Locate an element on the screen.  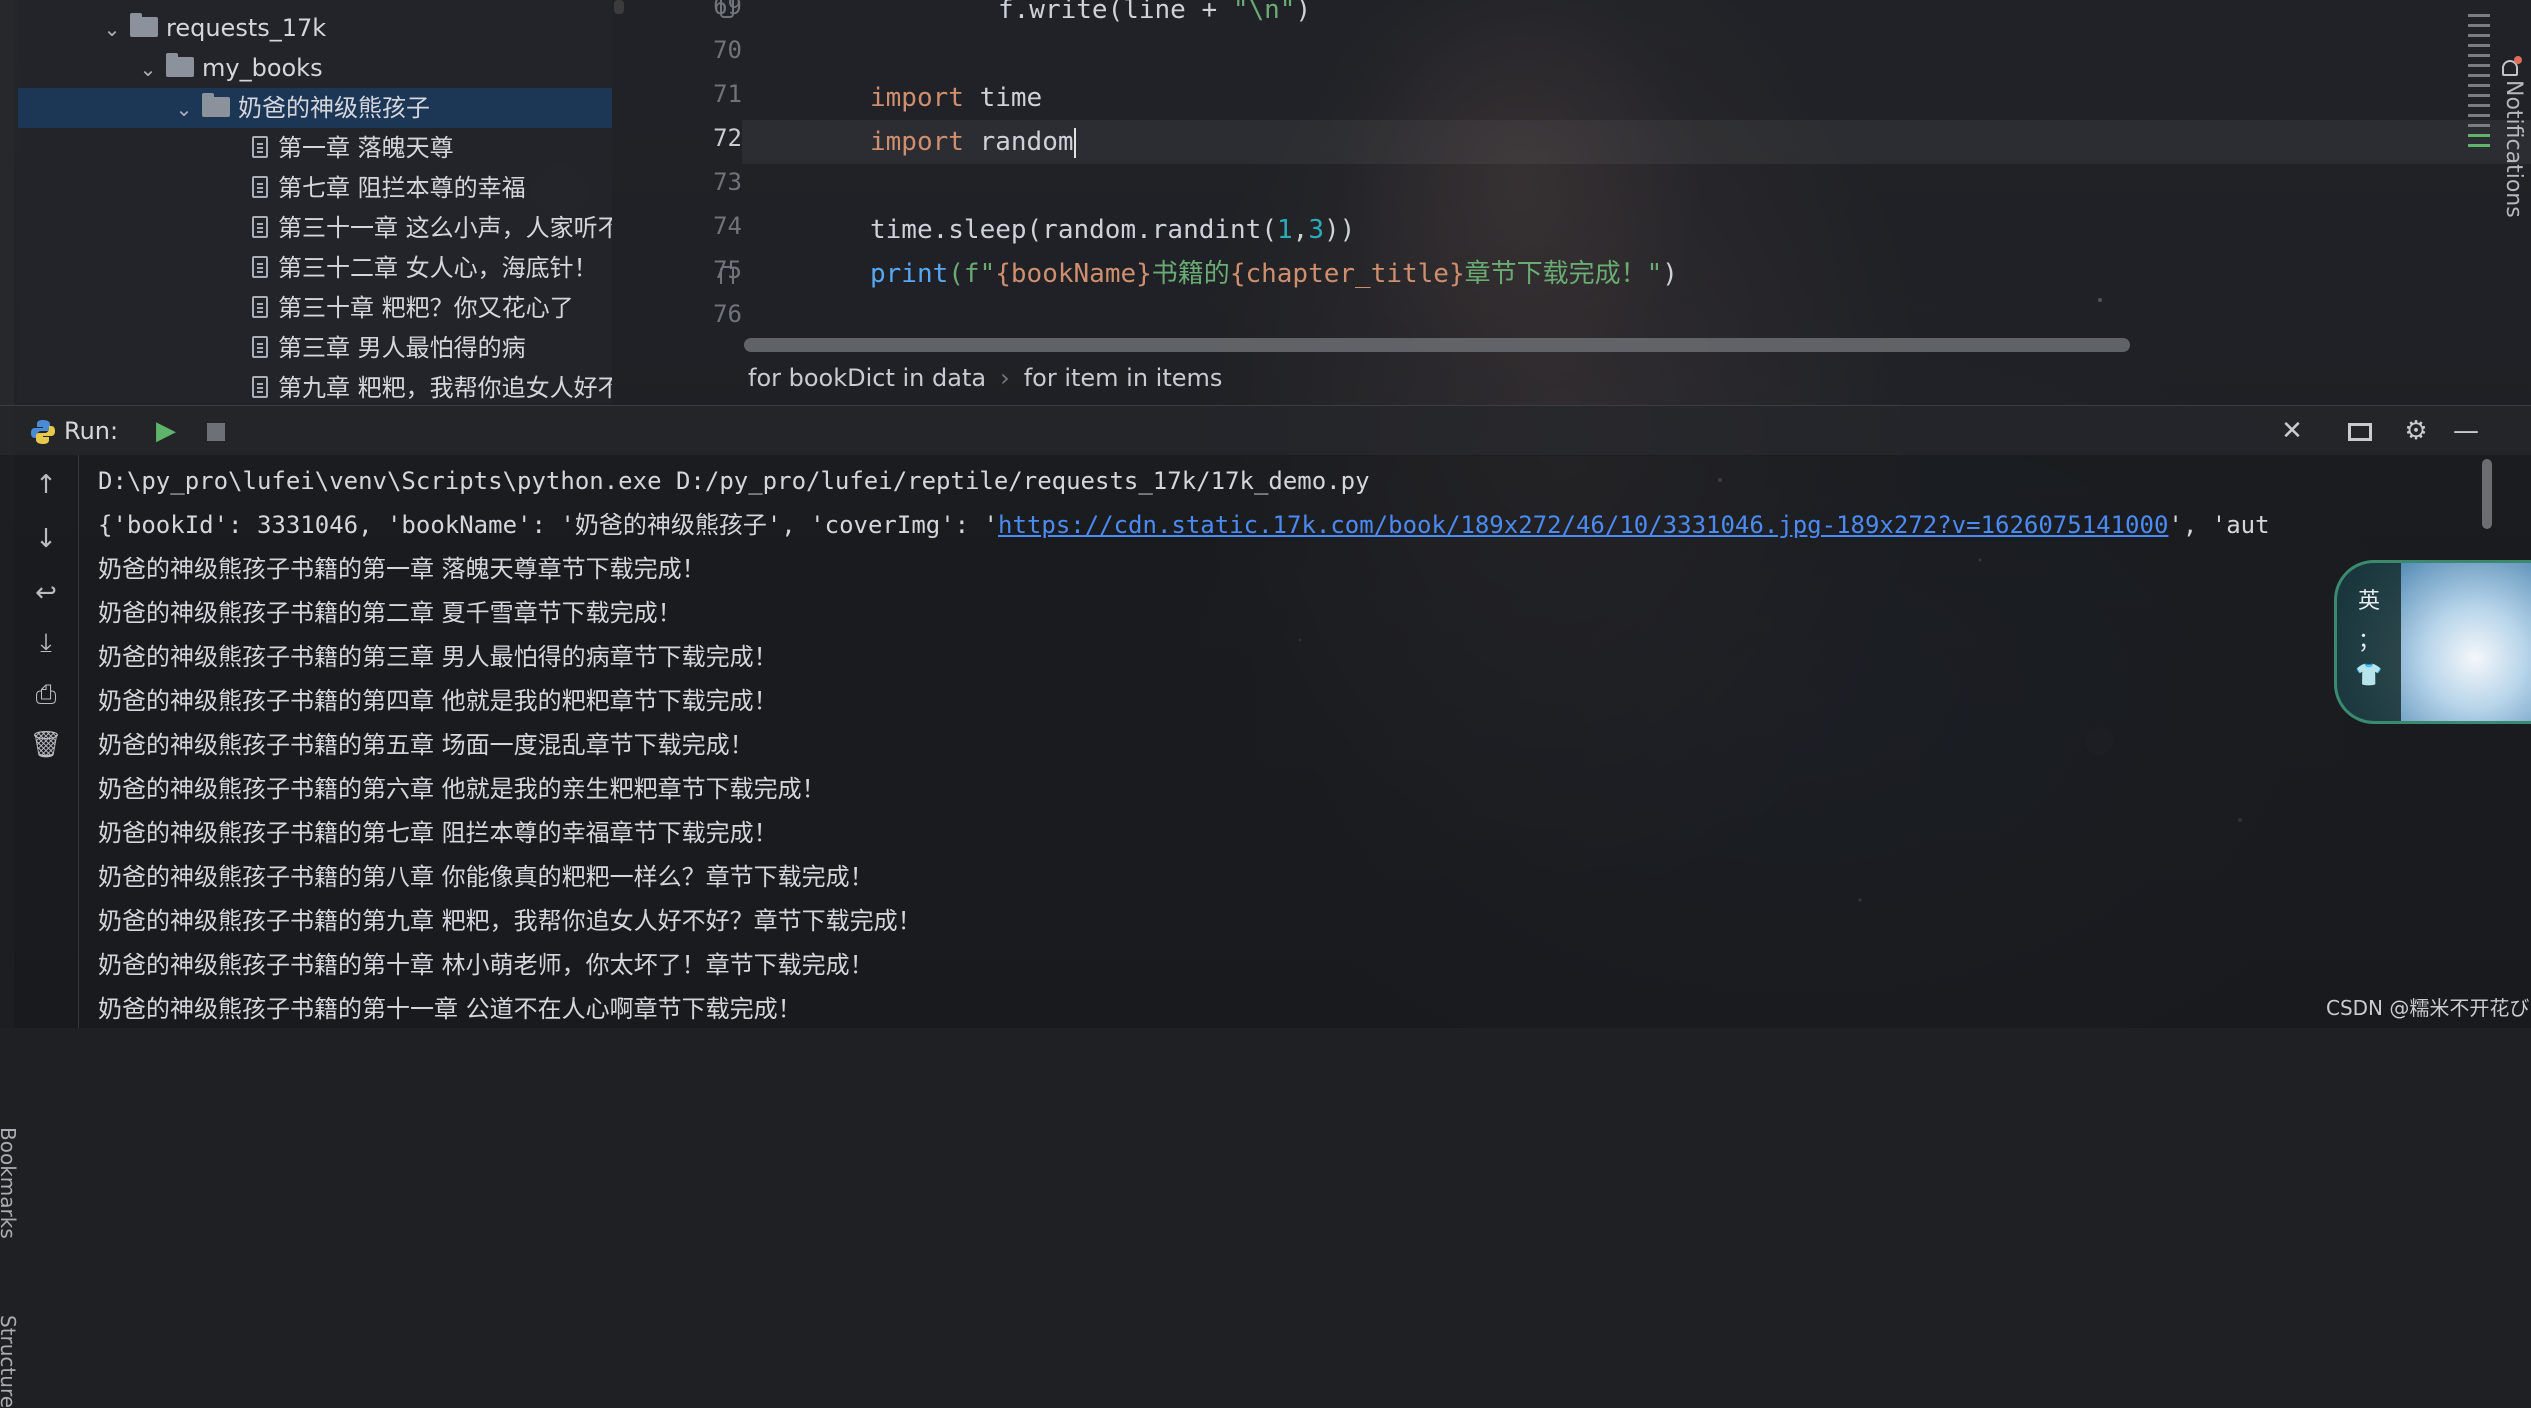
code-line-71: import time is located at coordinates (956, 98).